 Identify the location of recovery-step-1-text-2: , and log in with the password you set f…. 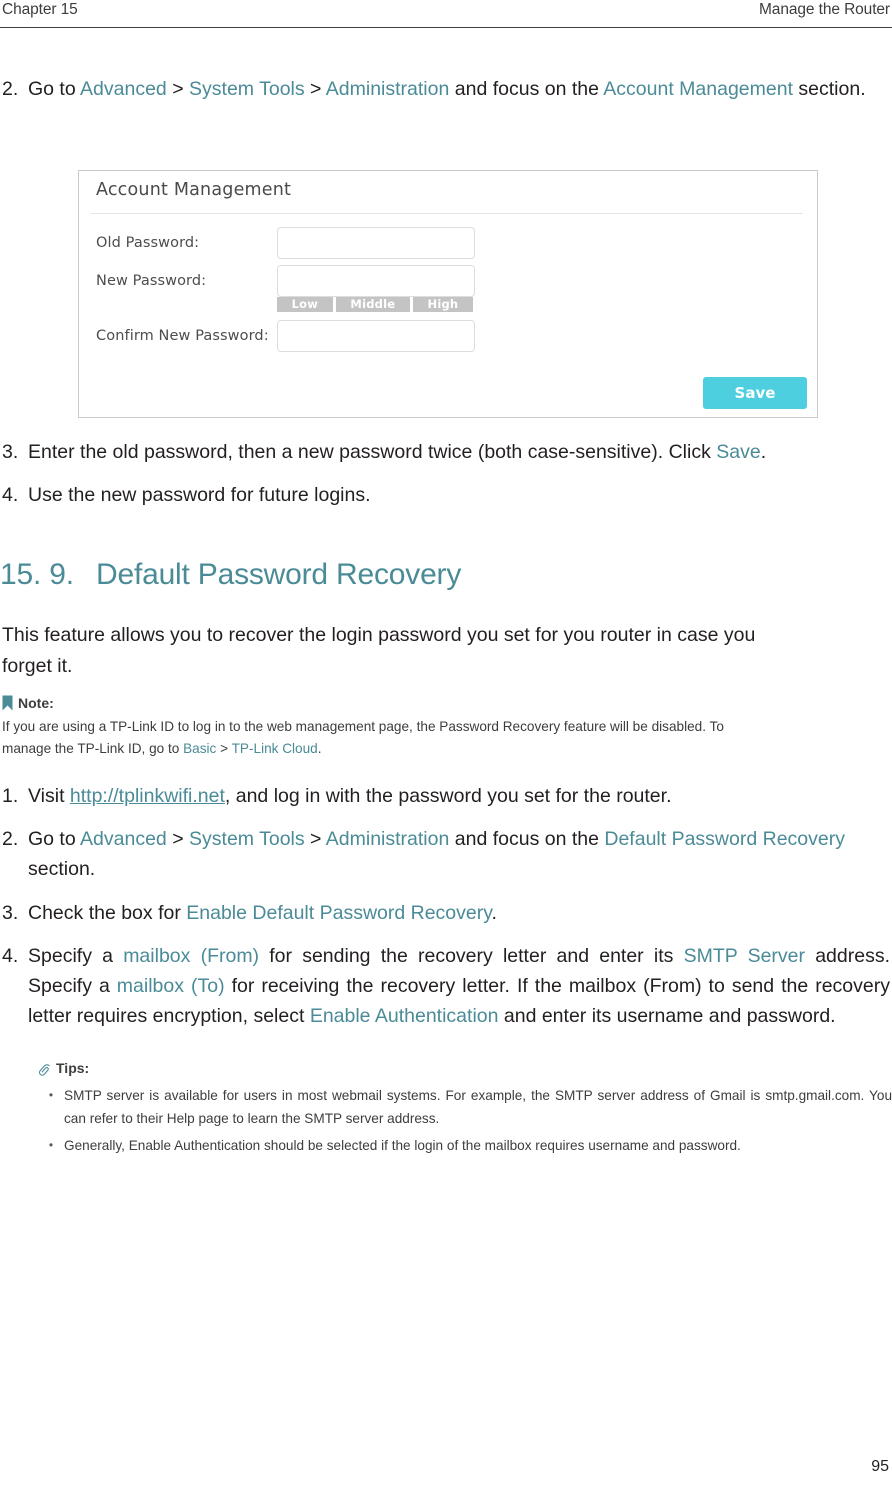
(448, 796).